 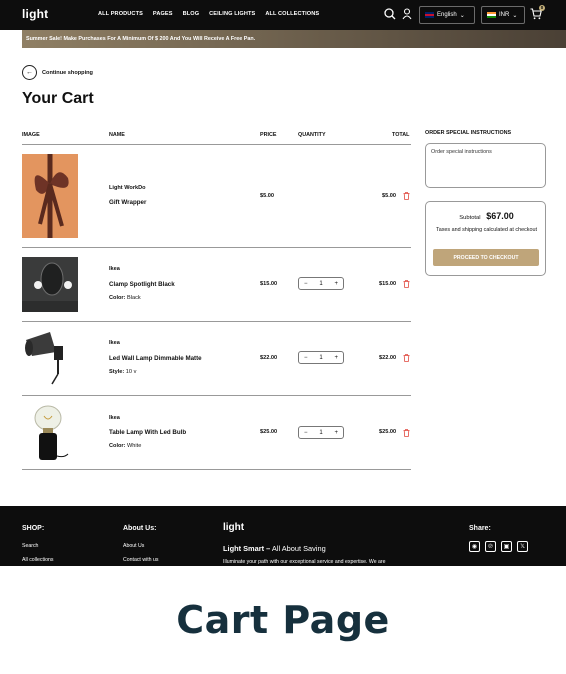 I want to click on table-lamp-image, so click(x=47, y=433).